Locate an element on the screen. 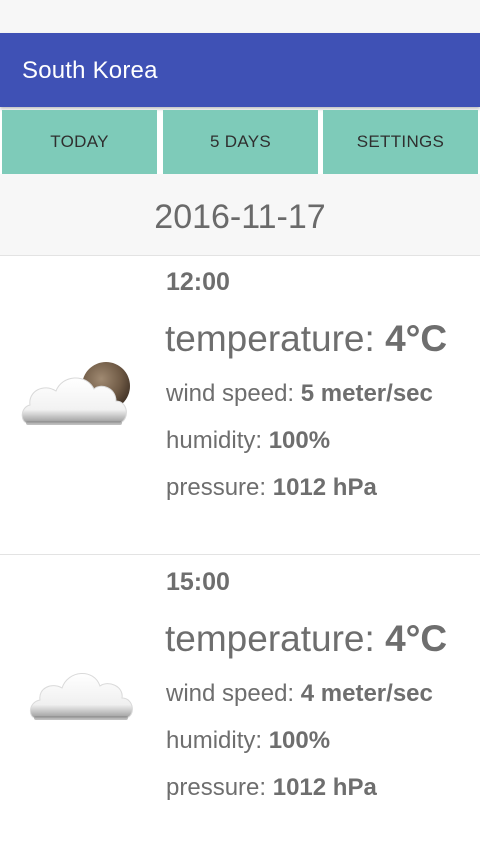 This screenshot has height=854, width=480. cloud-with-dark-moon-icon is located at coordinates (75, 393).